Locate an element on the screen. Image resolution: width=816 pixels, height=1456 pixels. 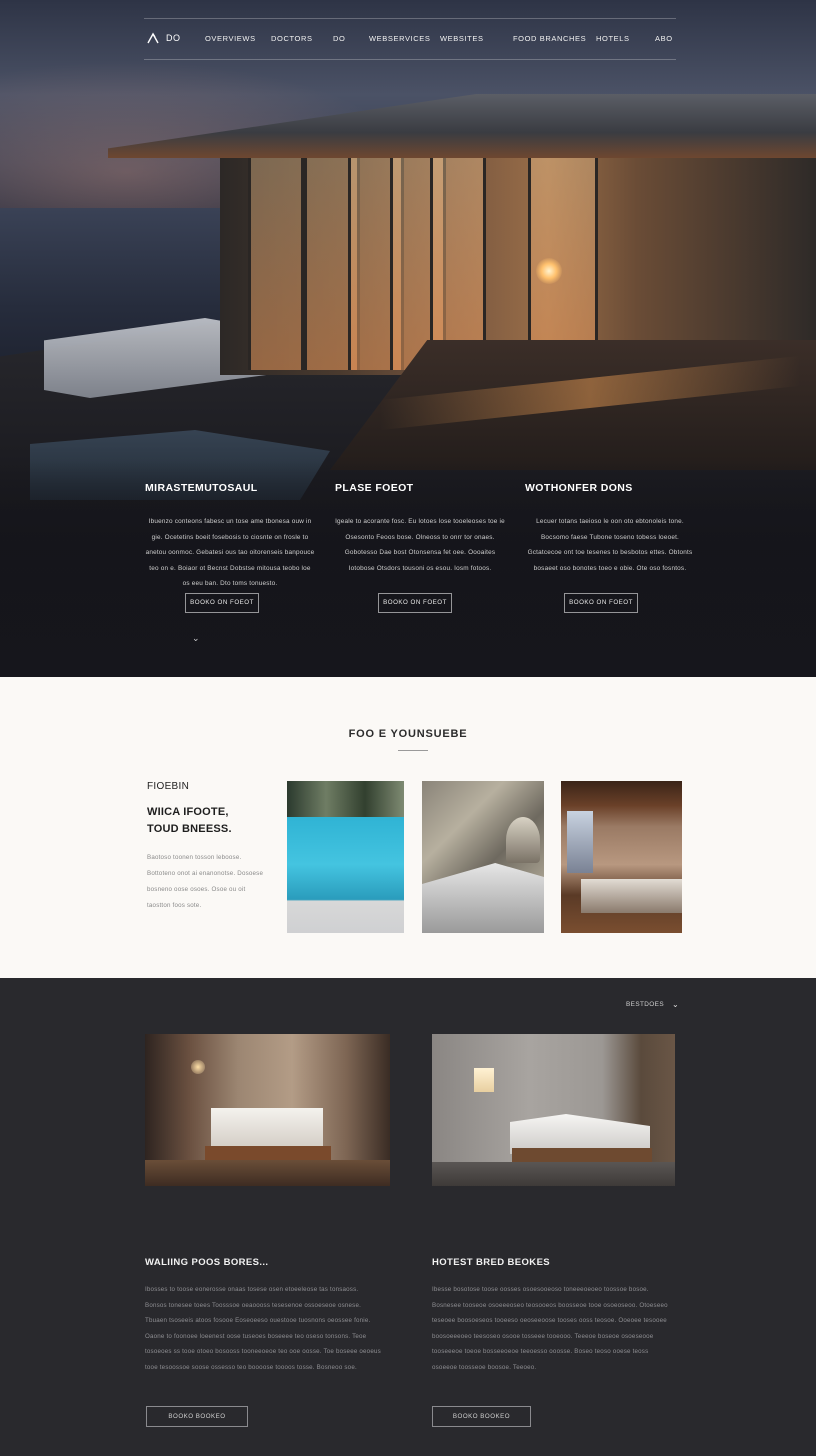
wood-bedroom-photo is located at coordinates (621, 857).